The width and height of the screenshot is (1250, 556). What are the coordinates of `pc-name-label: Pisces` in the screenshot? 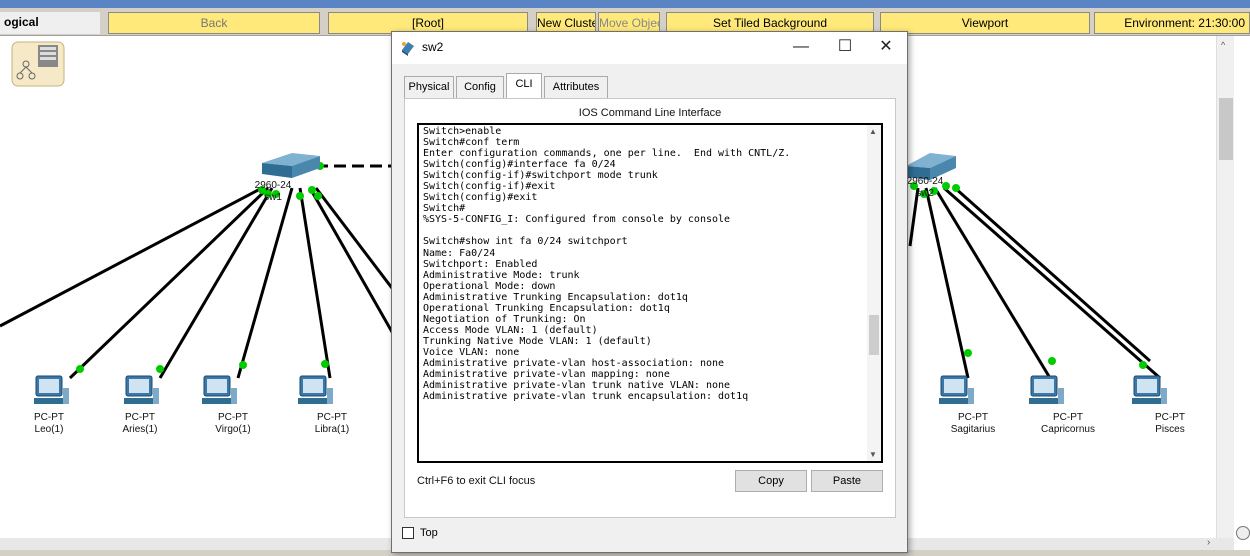 It's located at (1170, 429).